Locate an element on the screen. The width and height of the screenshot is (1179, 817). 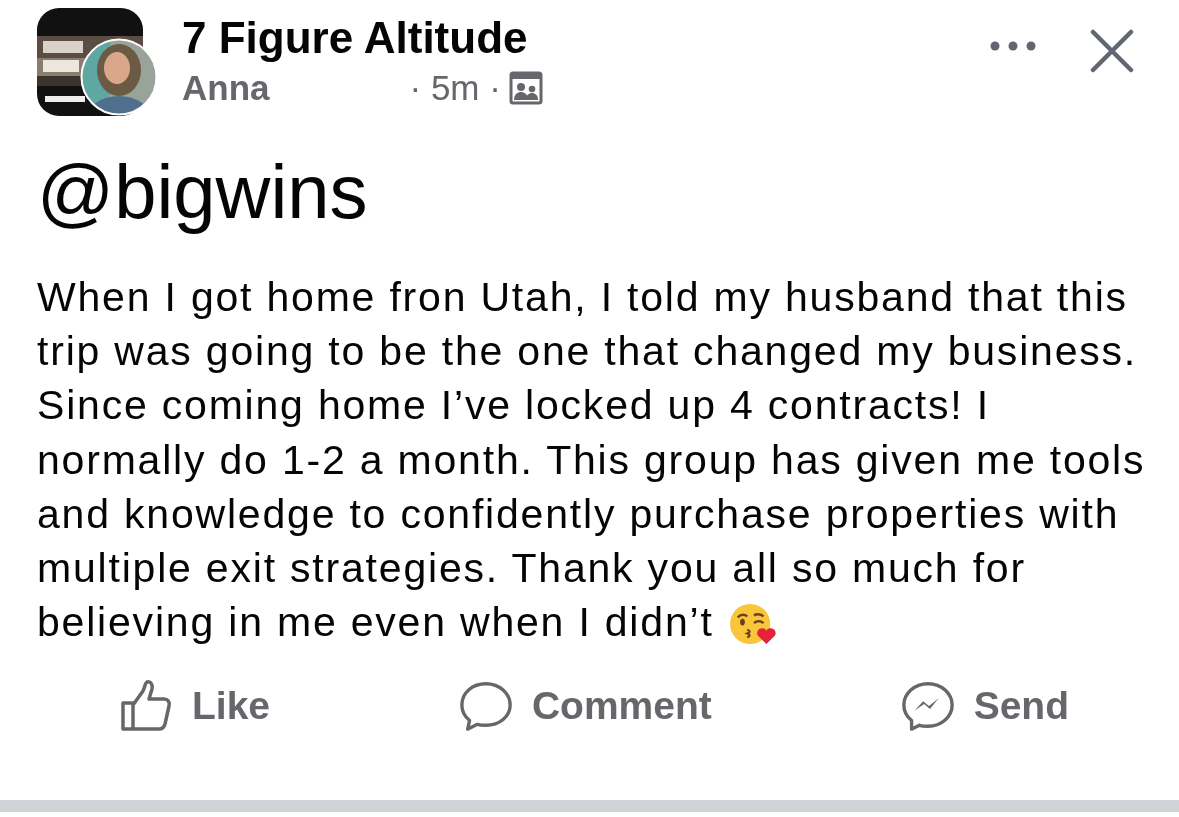
send-button: Send is located at coordinates (984, 706).